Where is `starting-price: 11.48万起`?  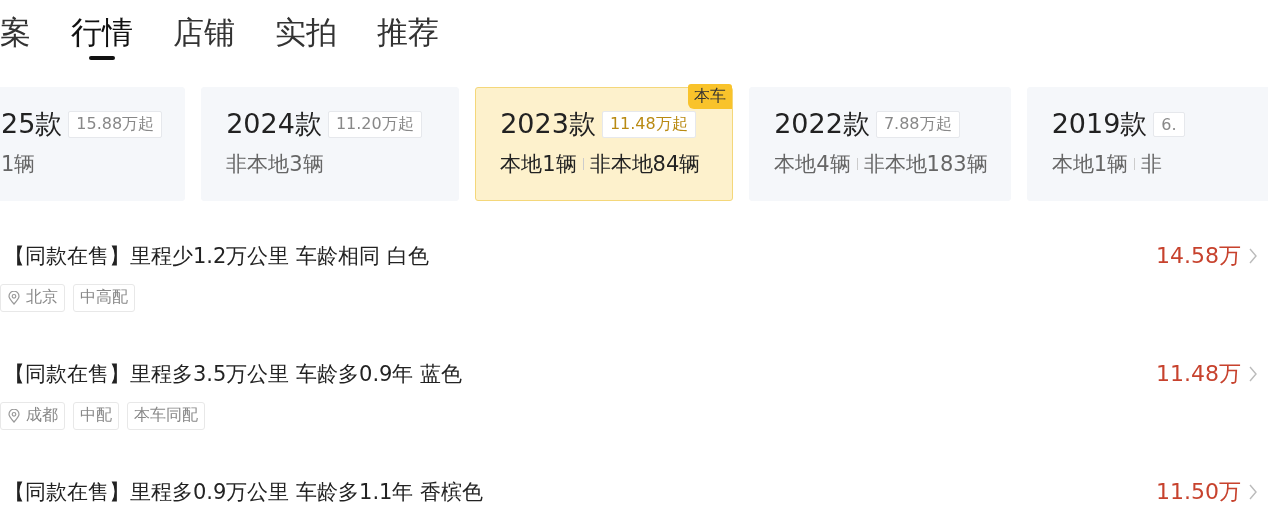 starting-price: 11.48万起 is located at coordinates (648, 124).